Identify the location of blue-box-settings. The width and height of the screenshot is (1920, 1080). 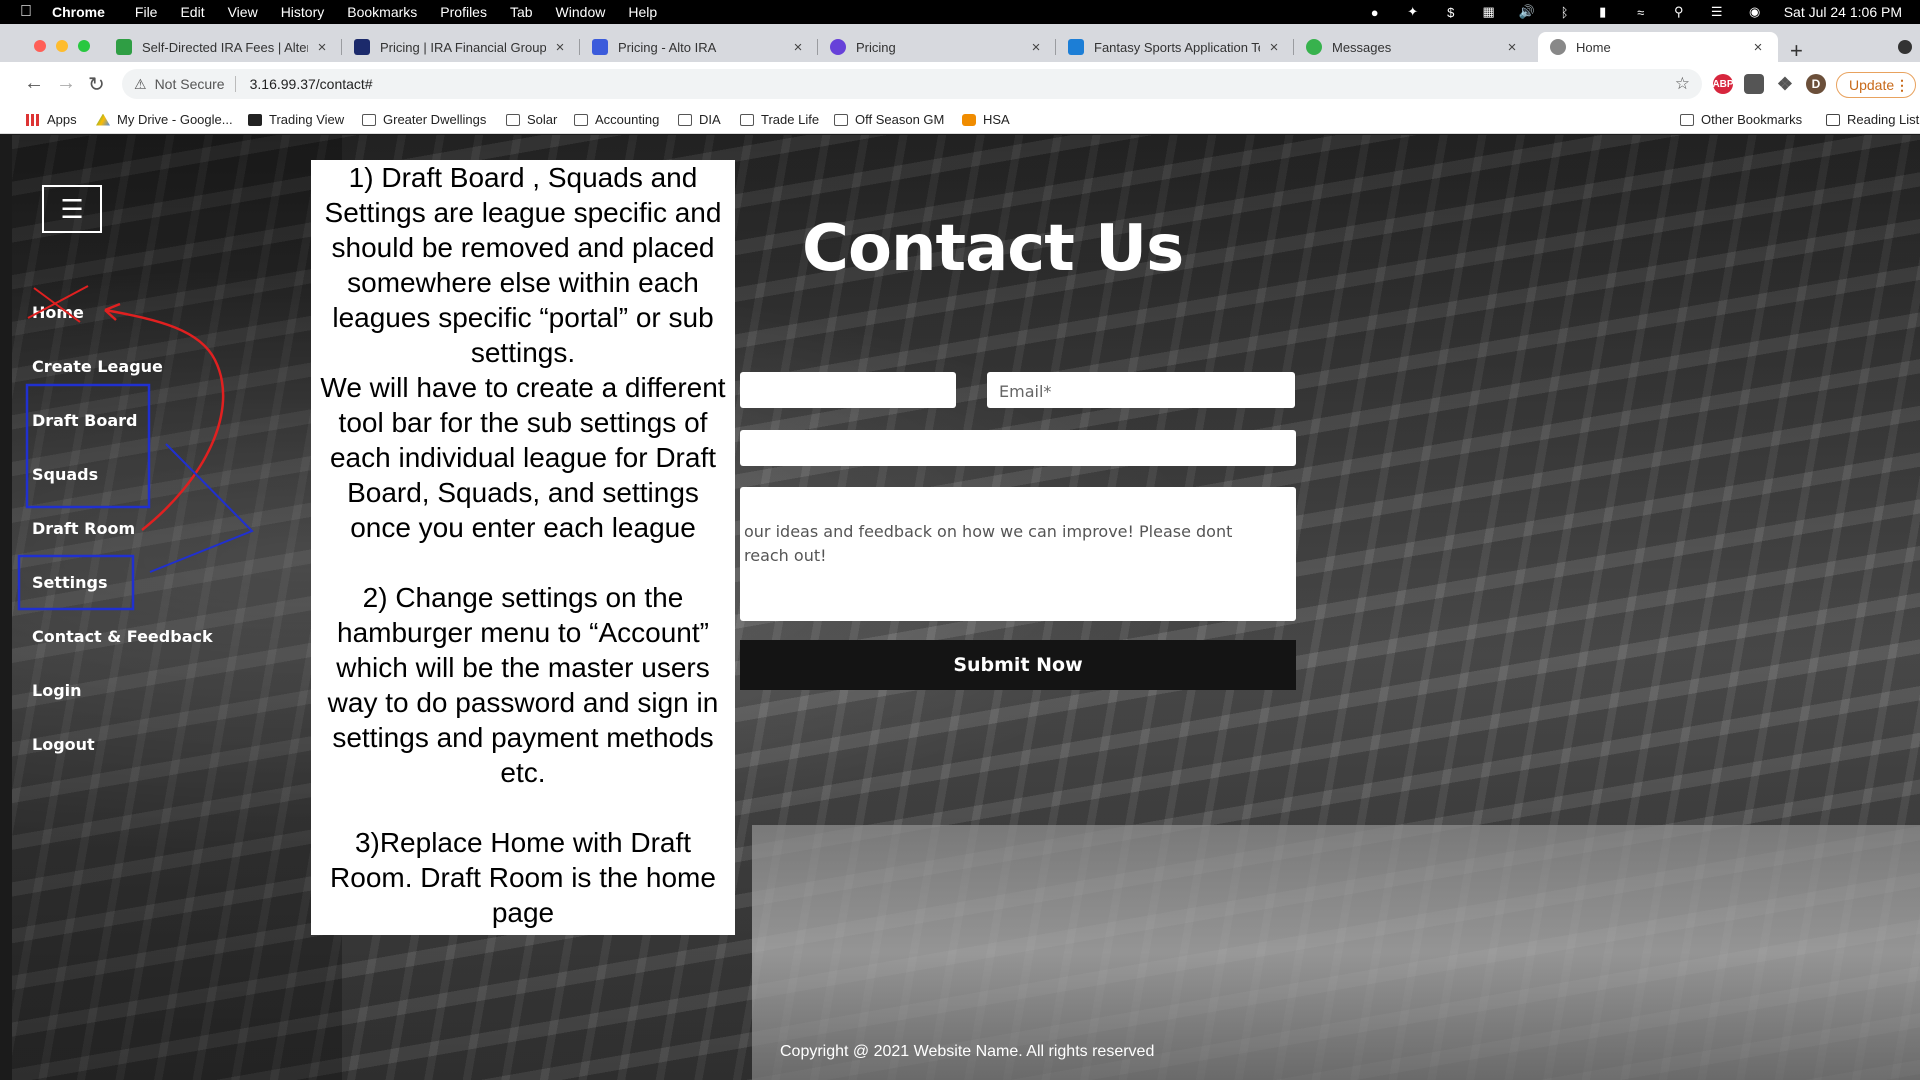
(76, 582).